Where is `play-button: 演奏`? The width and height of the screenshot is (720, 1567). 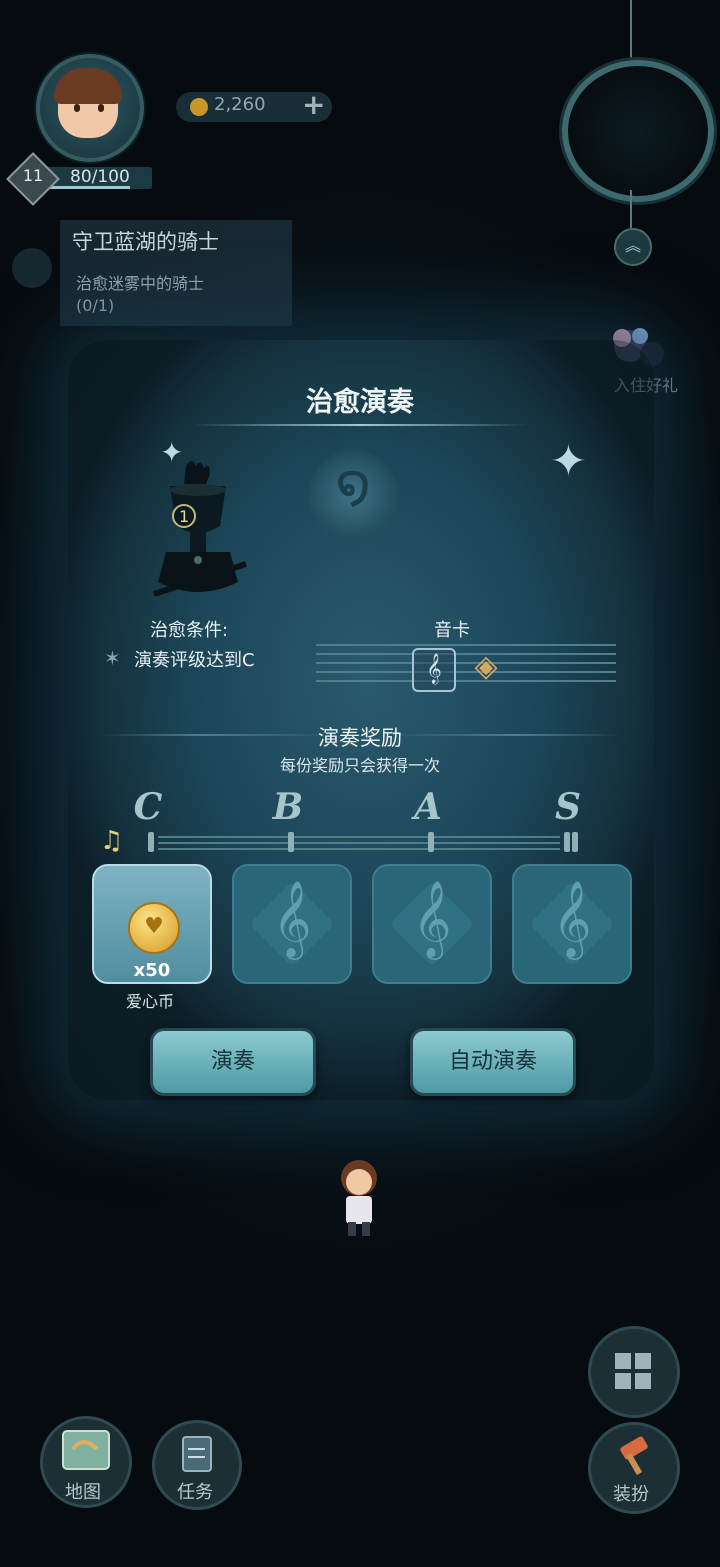
play-button: 演奏 is located at coordinates (233, 1062).